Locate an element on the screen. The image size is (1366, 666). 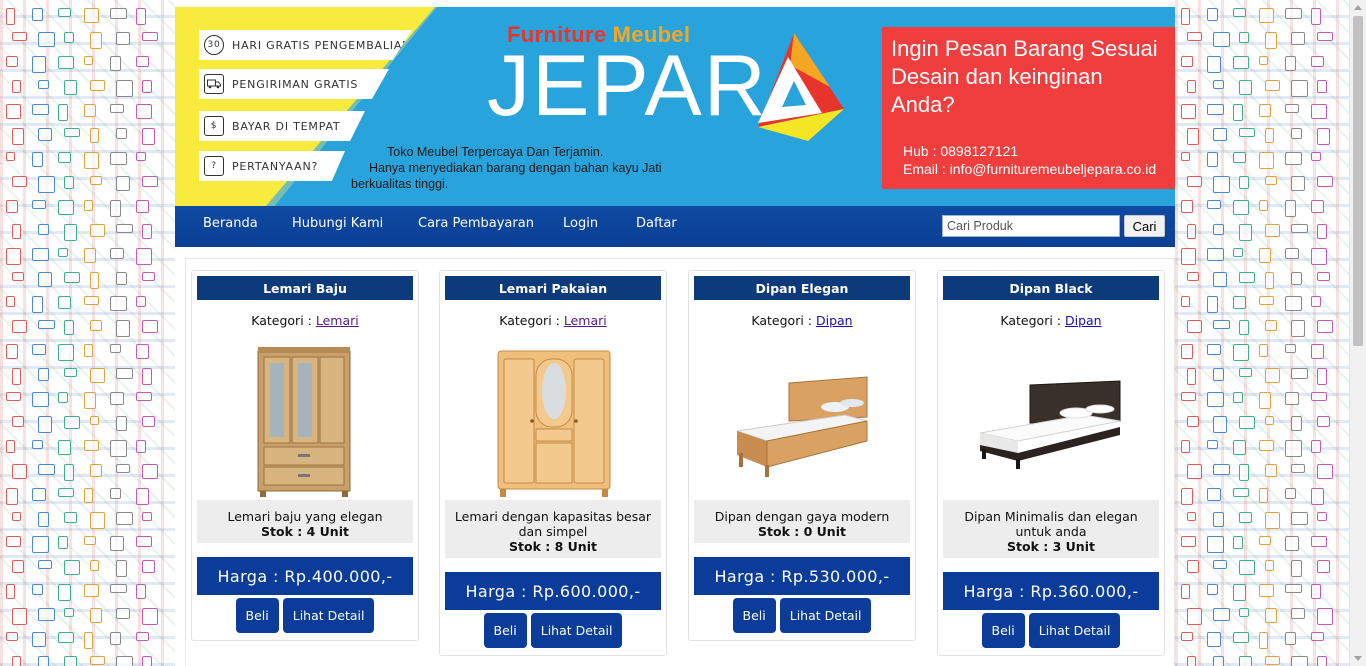
search-input is located at coordinates (1031, 226).